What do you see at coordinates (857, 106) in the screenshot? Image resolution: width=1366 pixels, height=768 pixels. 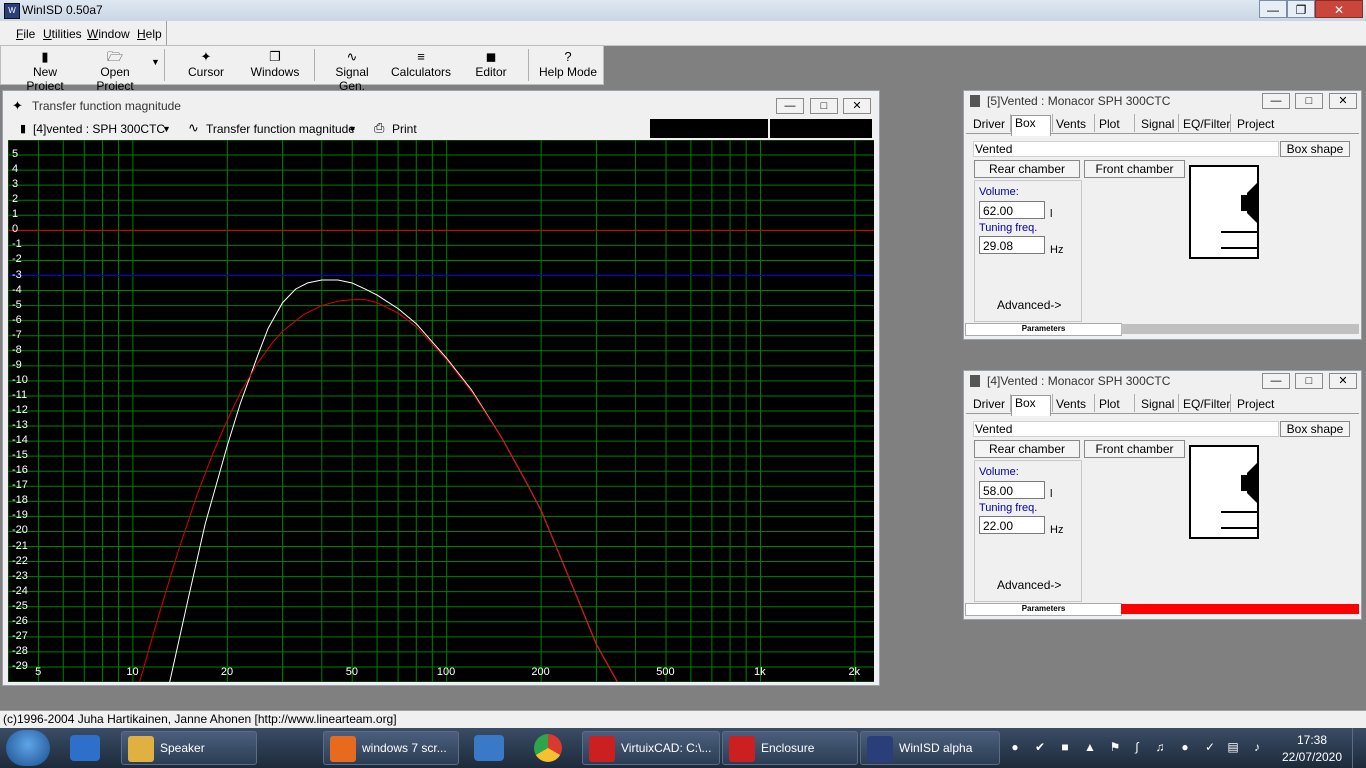 I see `graph-close-button: ✕` at bounding box center [857, 106].